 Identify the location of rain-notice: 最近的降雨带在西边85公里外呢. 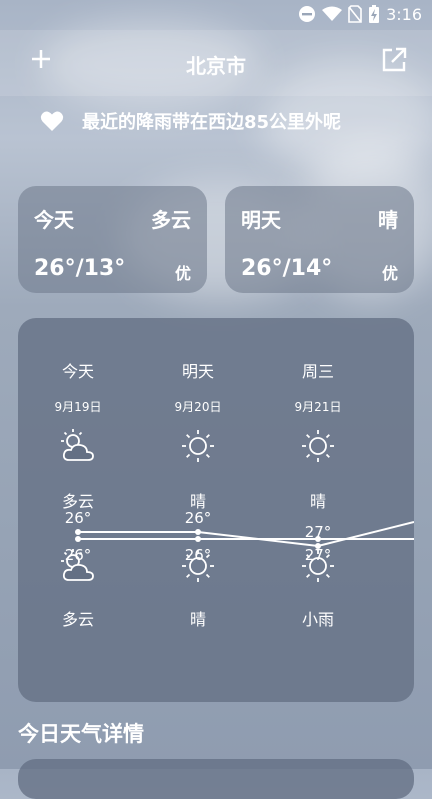
(190, 121).